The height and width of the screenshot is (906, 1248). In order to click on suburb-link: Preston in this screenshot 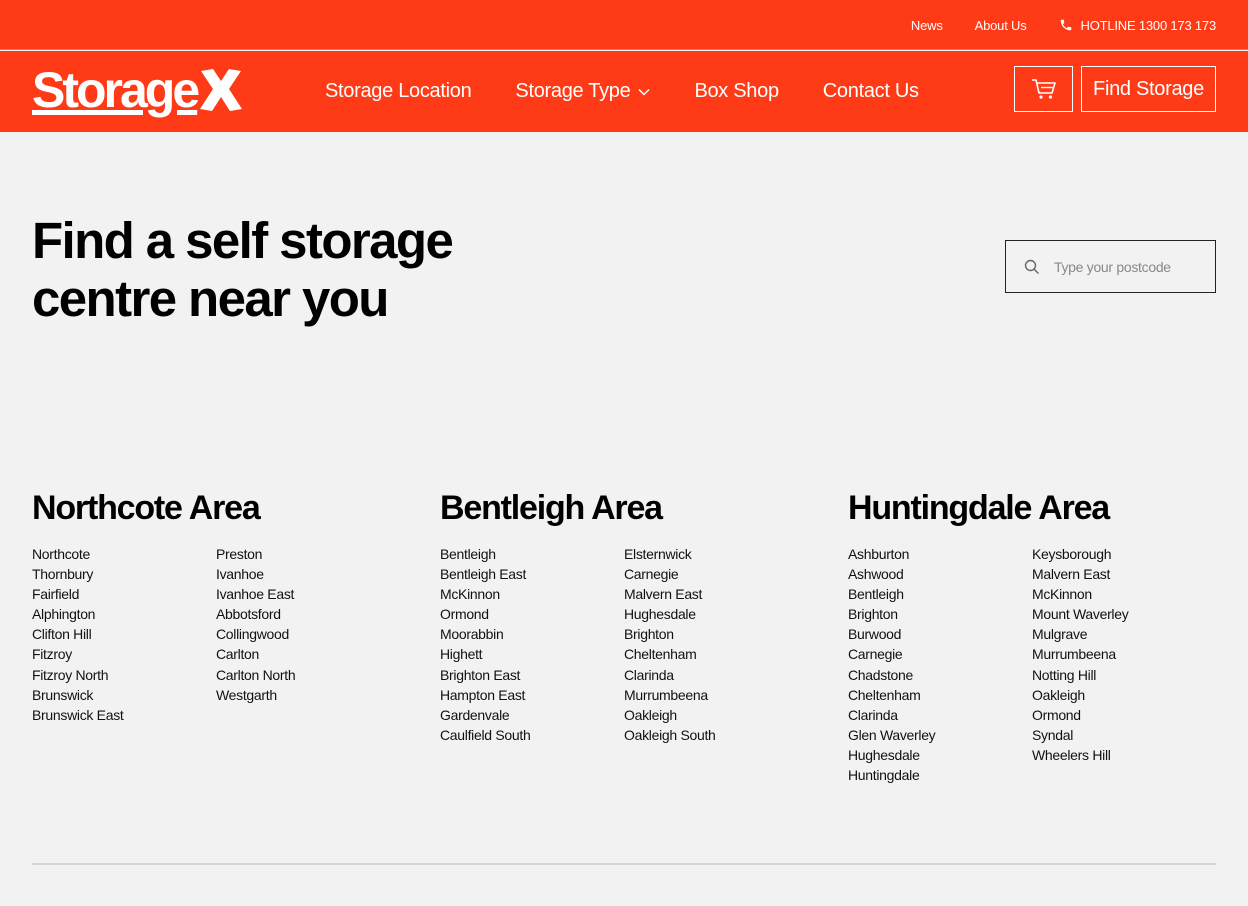, I will do `click(255, 554)`.